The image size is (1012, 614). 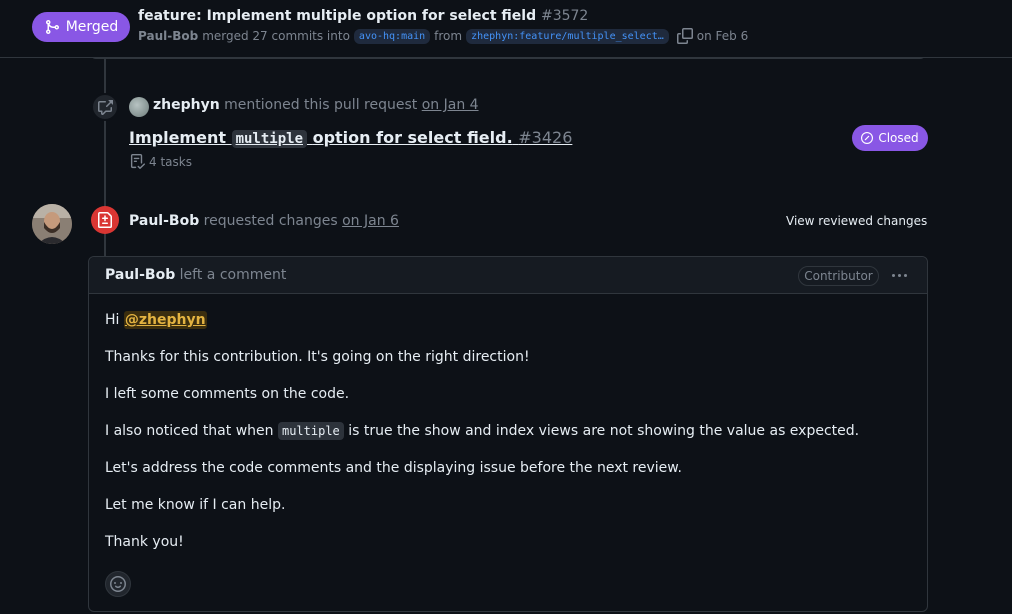 What do you see at coordinates (392, 36) in the screenshot?
I see `base-branch: avo-hq:main` at bounding box center [392, 36].